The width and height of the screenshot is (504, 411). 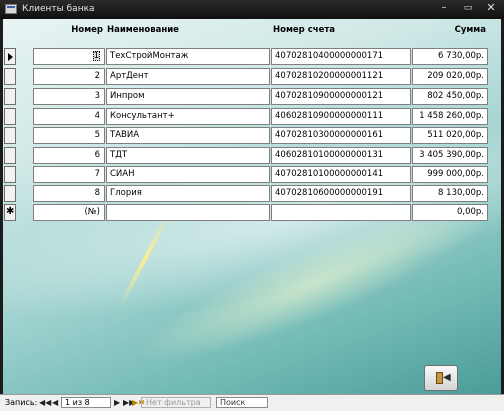 I want to click on previous-record-button: ◀, so click(x=55, y=402).